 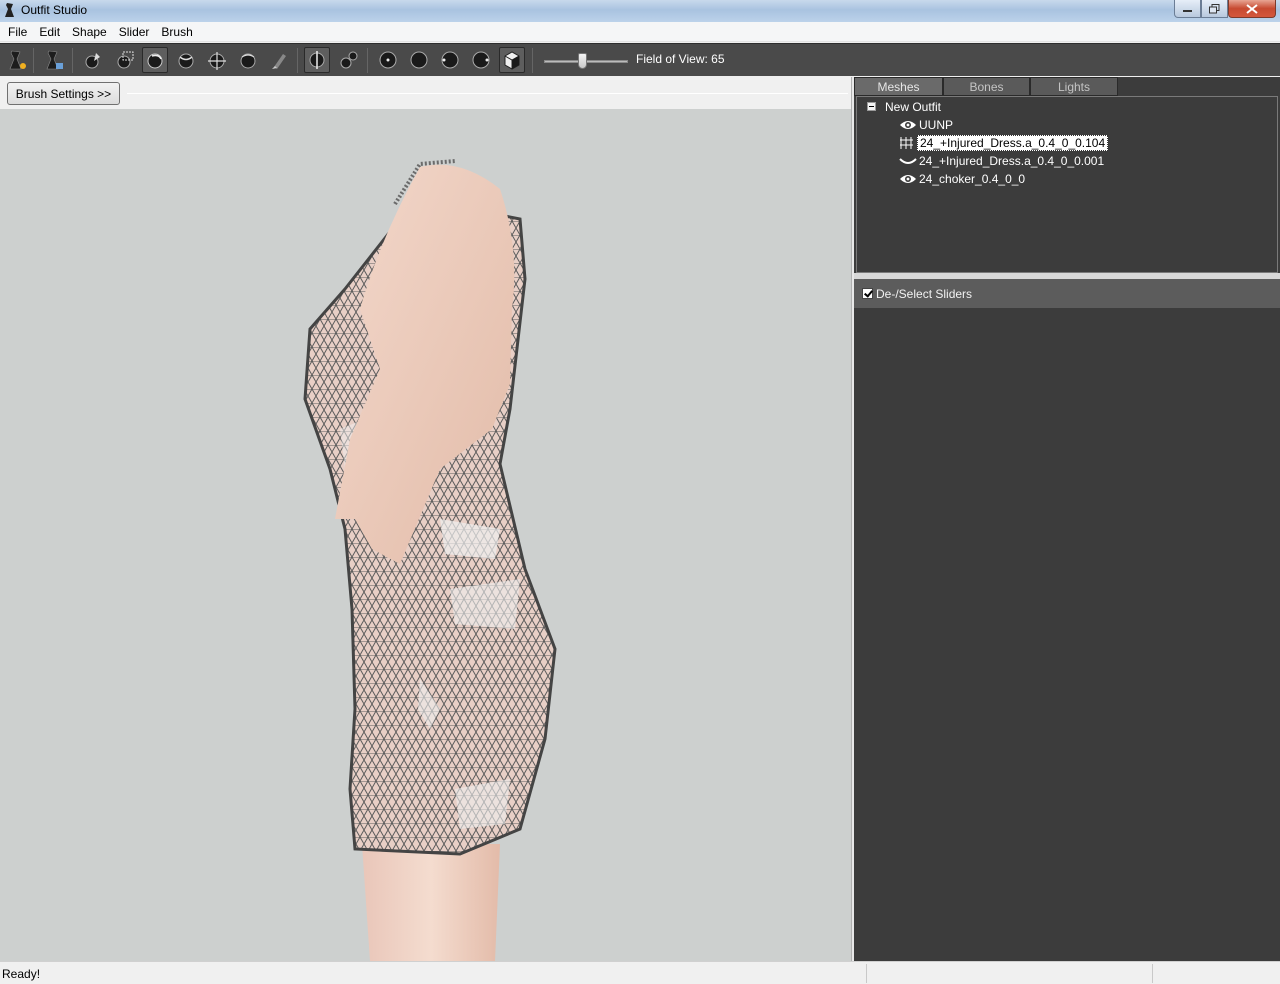 I want to click on right-view-button, so click(x=481, y=60).